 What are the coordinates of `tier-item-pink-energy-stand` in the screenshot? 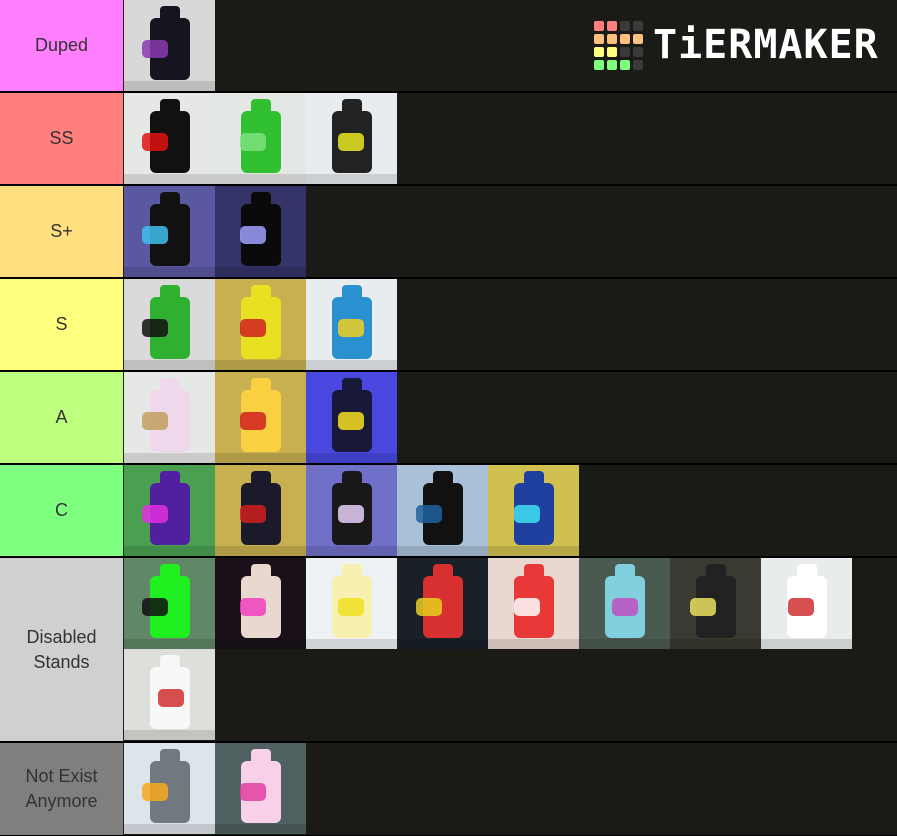 It's located at (260, 788).